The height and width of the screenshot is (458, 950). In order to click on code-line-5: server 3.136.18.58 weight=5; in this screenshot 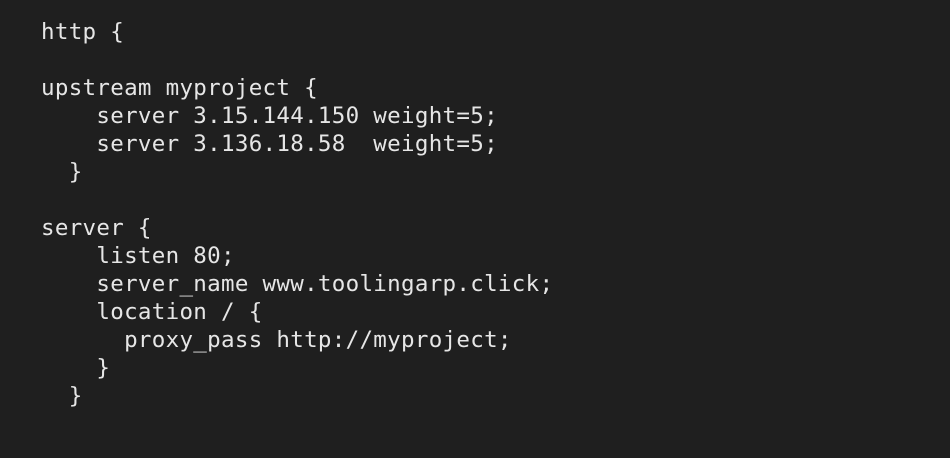, I will do `click(269, 144)`.